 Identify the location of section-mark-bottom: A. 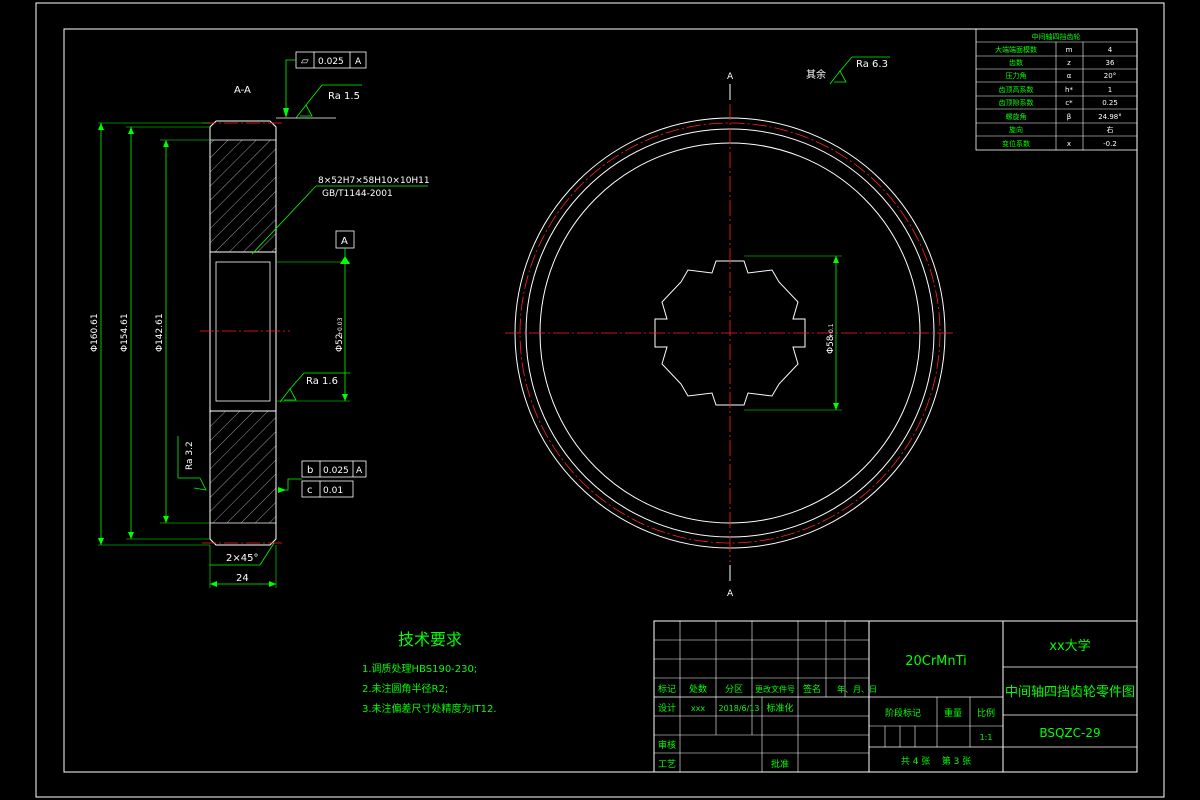
(730, 594).